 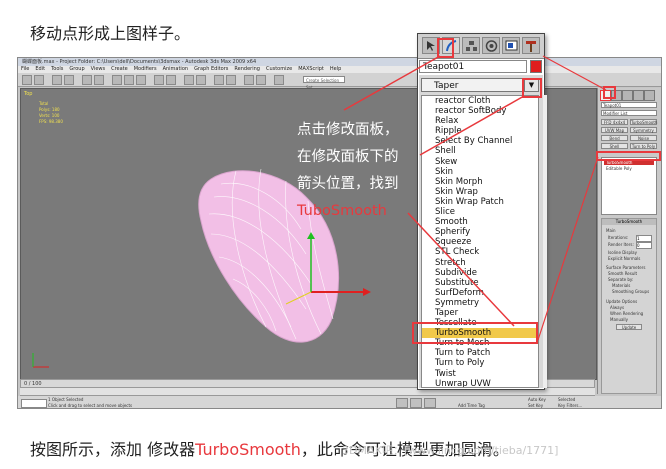 I want to click on isoline-display-checkbox: Isoline Display, so click(x=622, y=252).